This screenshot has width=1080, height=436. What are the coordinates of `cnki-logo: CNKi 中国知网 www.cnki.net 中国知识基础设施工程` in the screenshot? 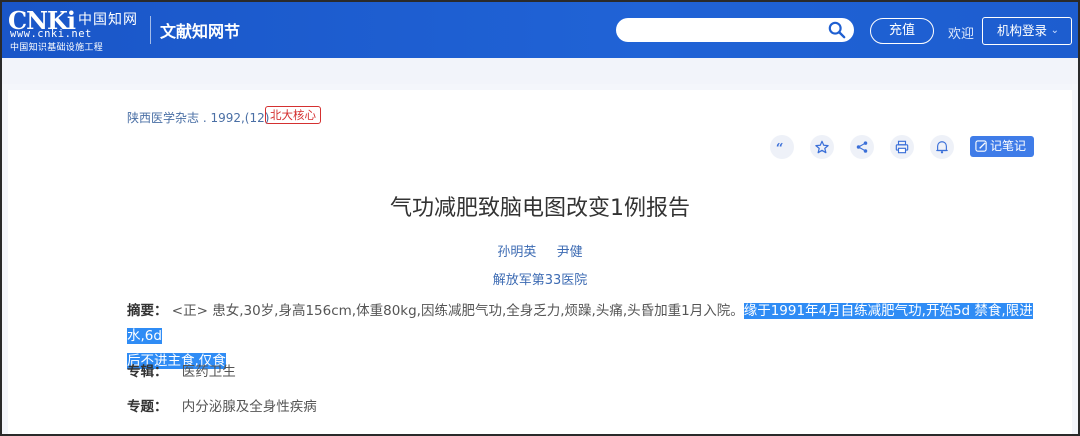 It's located at (78, 29).